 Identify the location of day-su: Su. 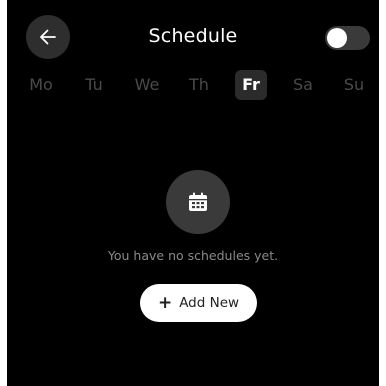
(354, 85).